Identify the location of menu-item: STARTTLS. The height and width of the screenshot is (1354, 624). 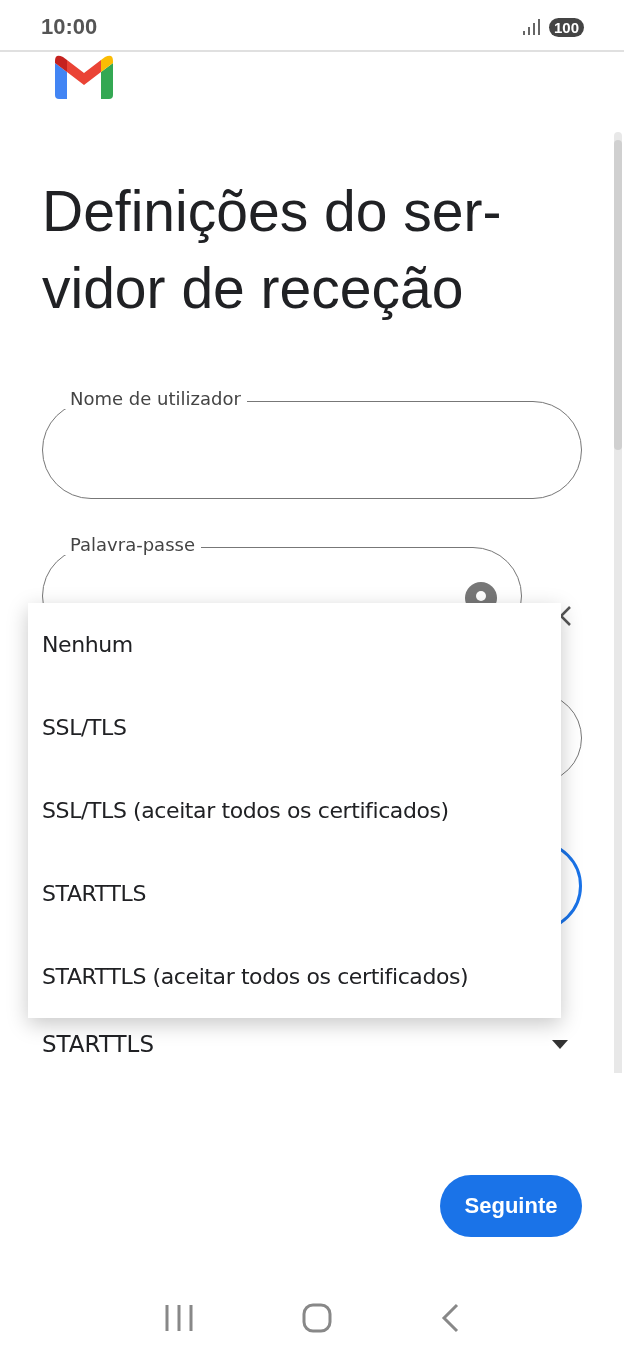
(294, 893).